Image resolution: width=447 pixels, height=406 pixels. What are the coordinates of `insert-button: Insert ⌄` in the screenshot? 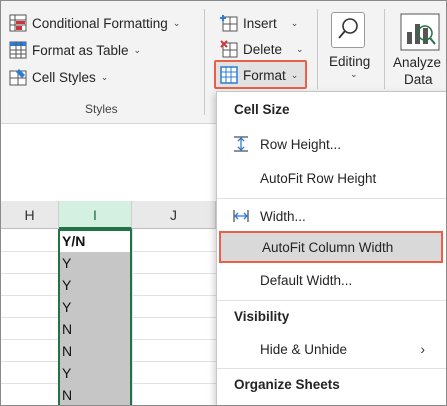 It's located at (259, 23).